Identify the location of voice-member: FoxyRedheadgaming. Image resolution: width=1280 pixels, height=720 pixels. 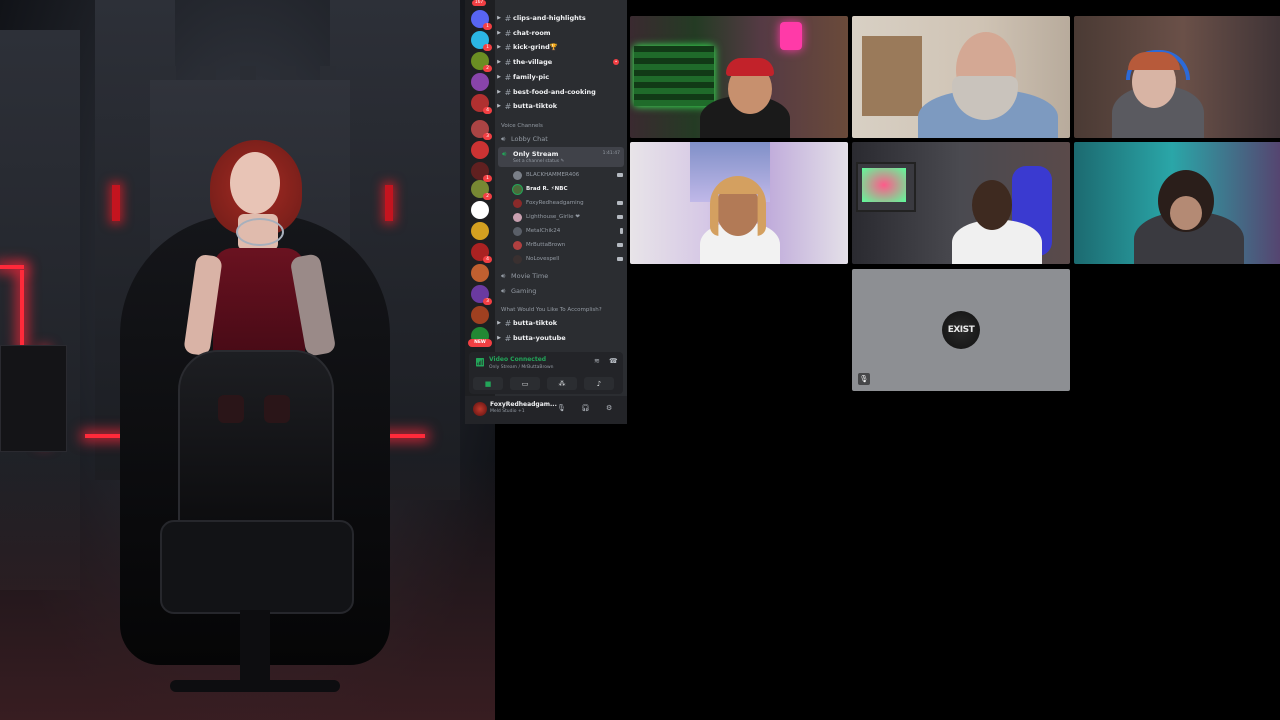
(568, 203).